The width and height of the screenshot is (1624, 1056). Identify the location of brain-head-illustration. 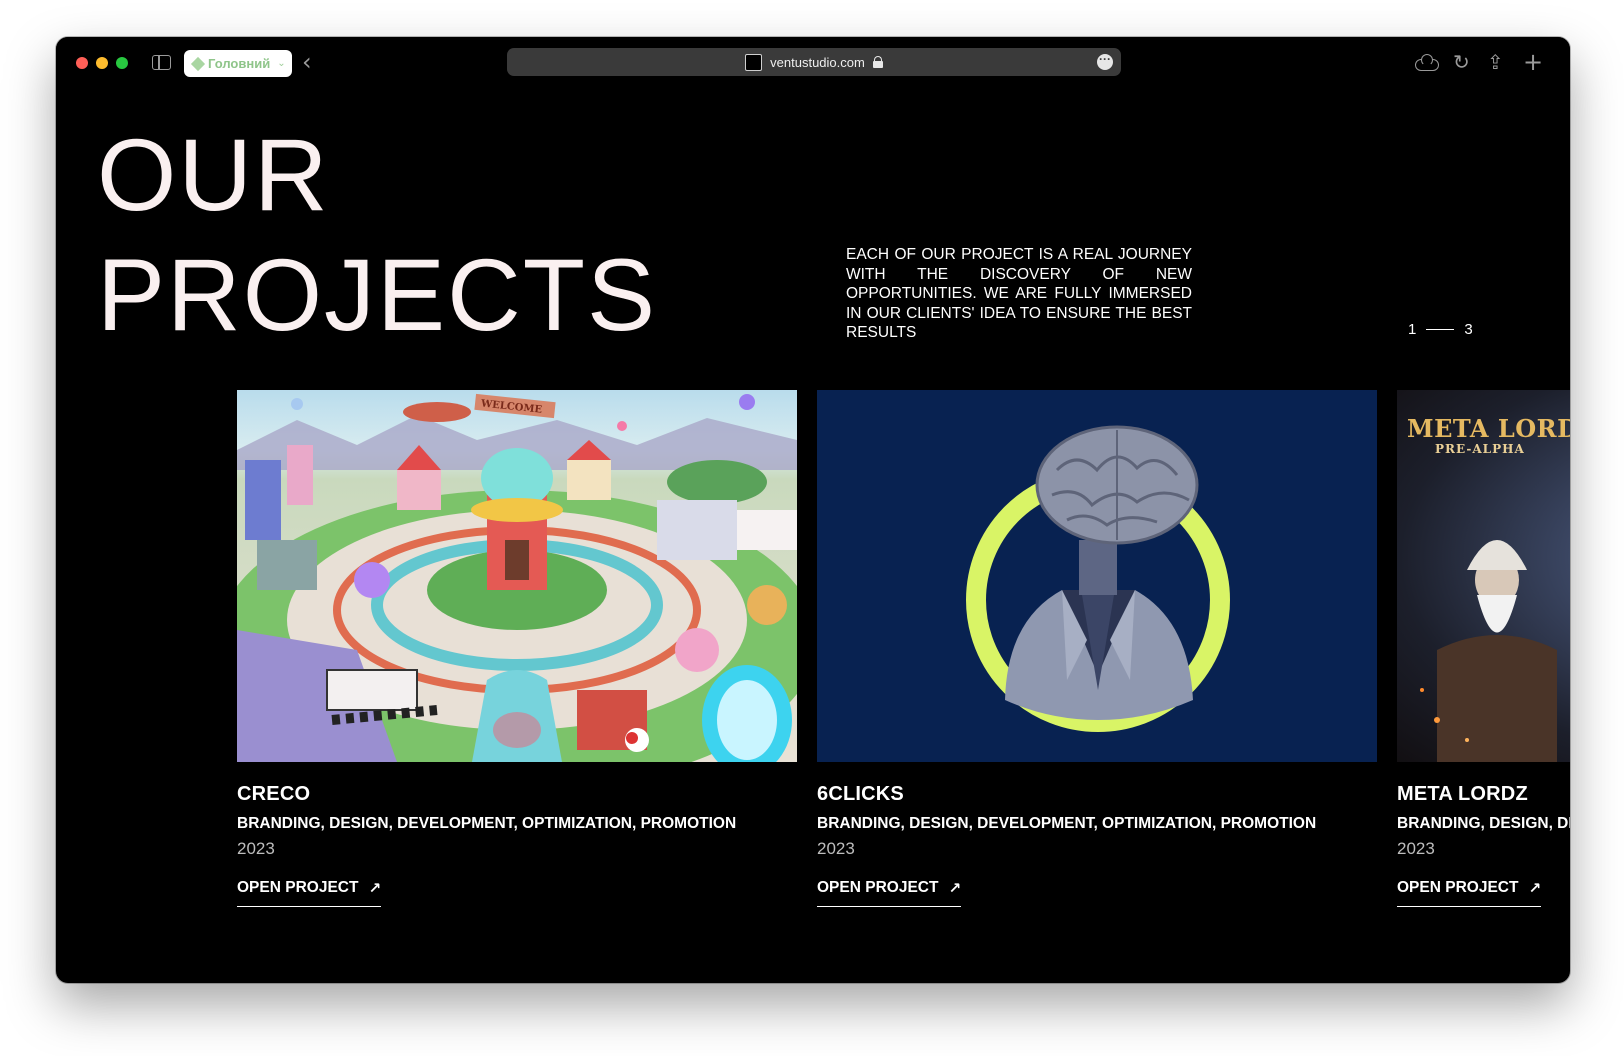
(1098, 578).